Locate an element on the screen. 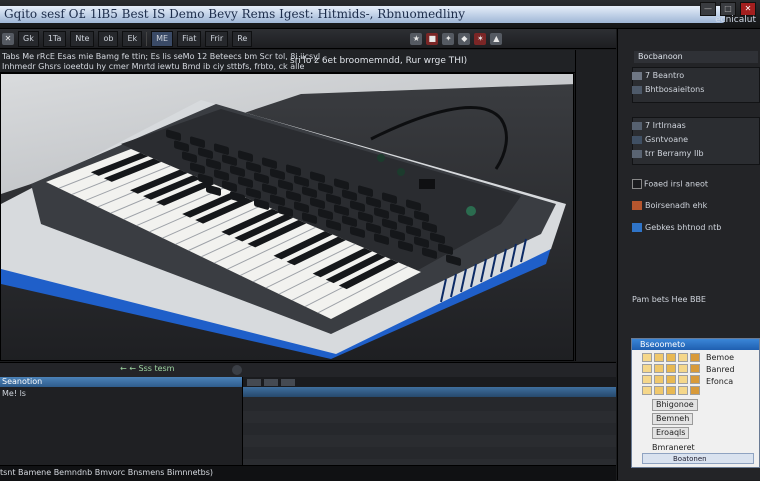 The height and width of the screenshot is (481, 760). dialog-label: Banred is located at coordinates (720, 369).